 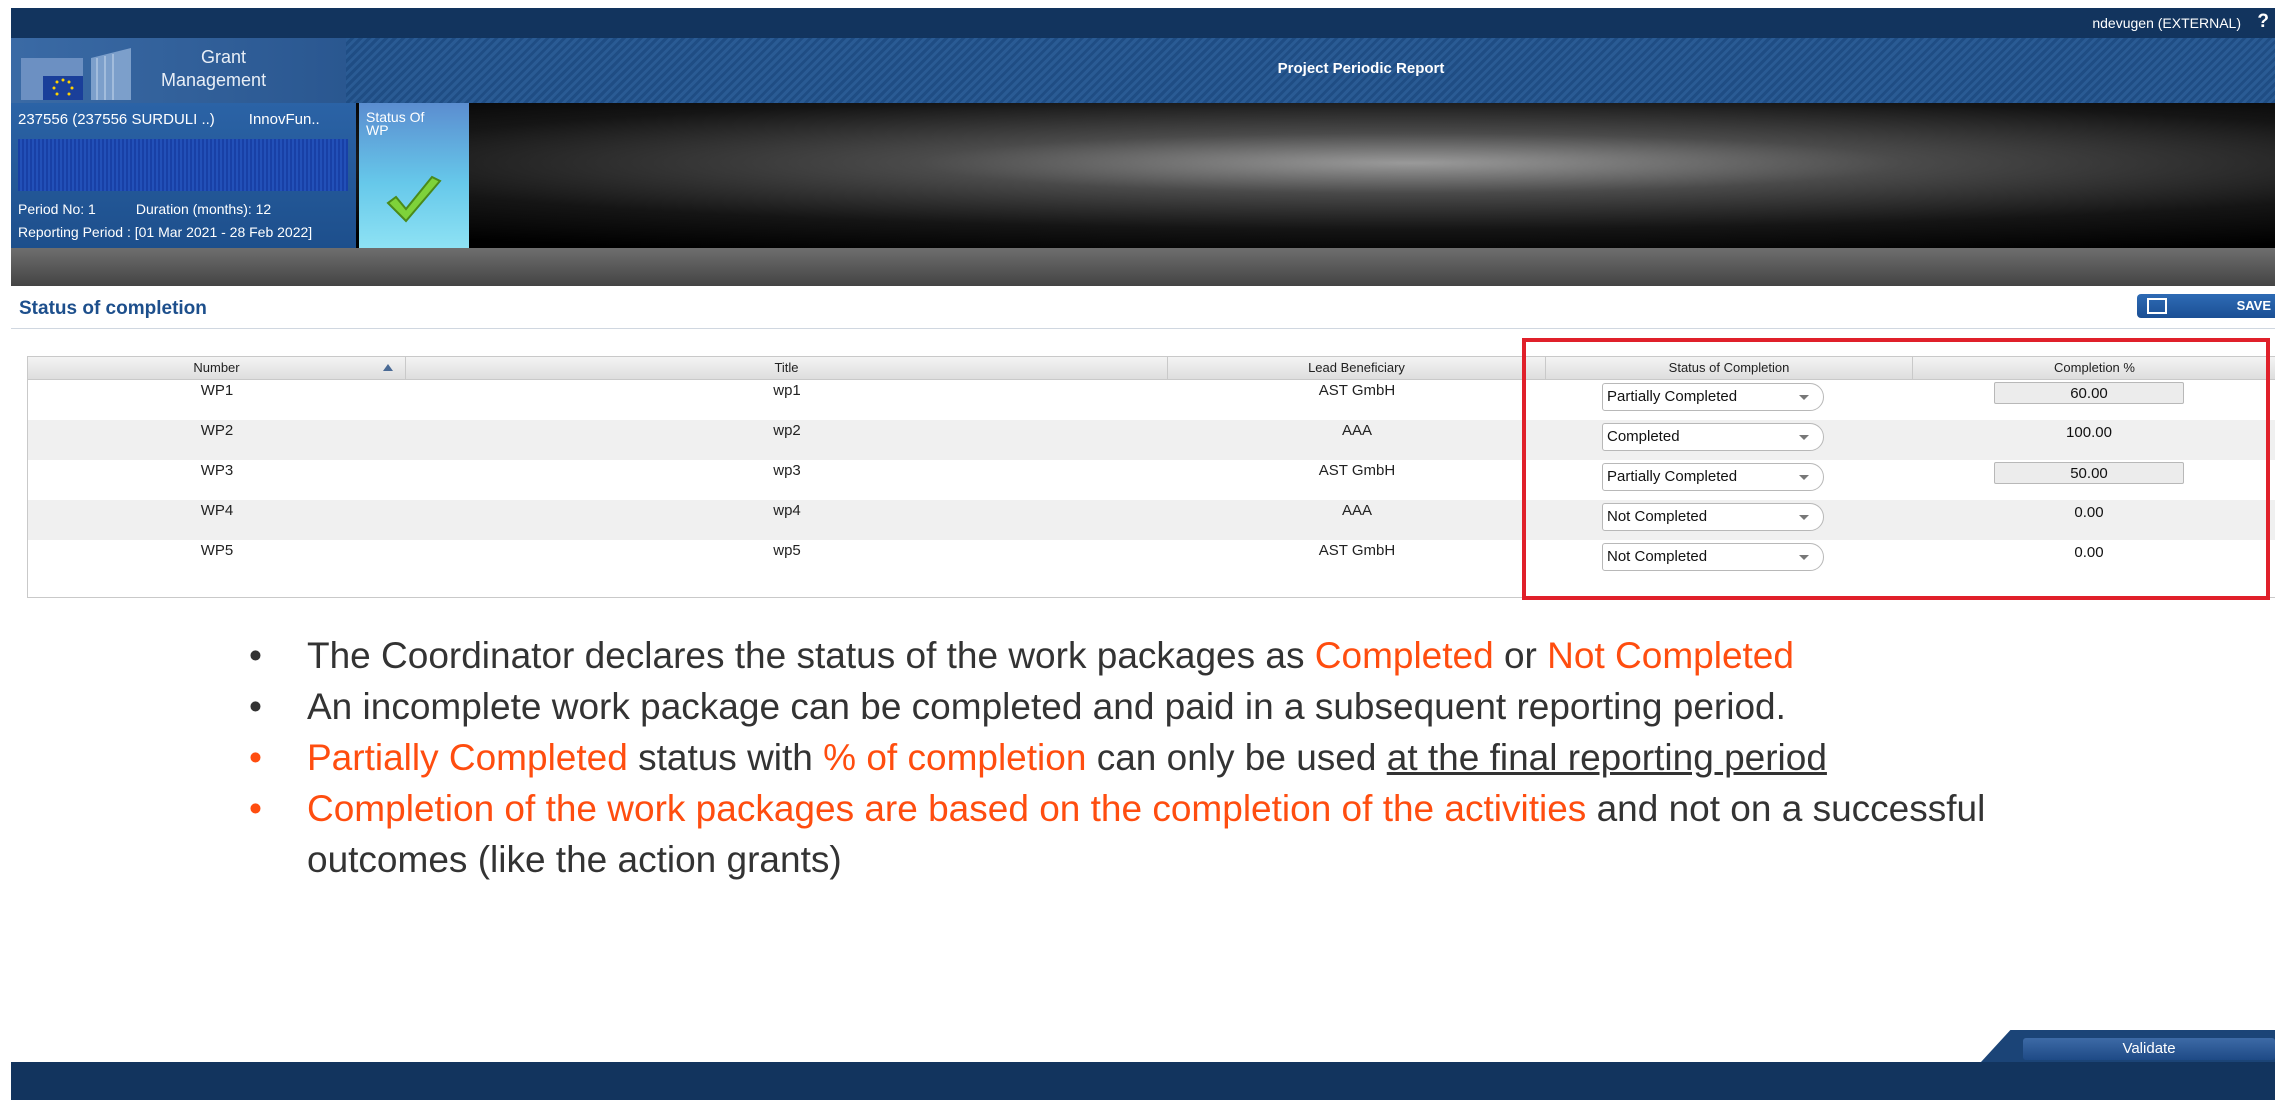 What do you see at coordinates (787, 470) in the screenshot?
I see `wp-title: wp3` at bounding box center [787, 470].